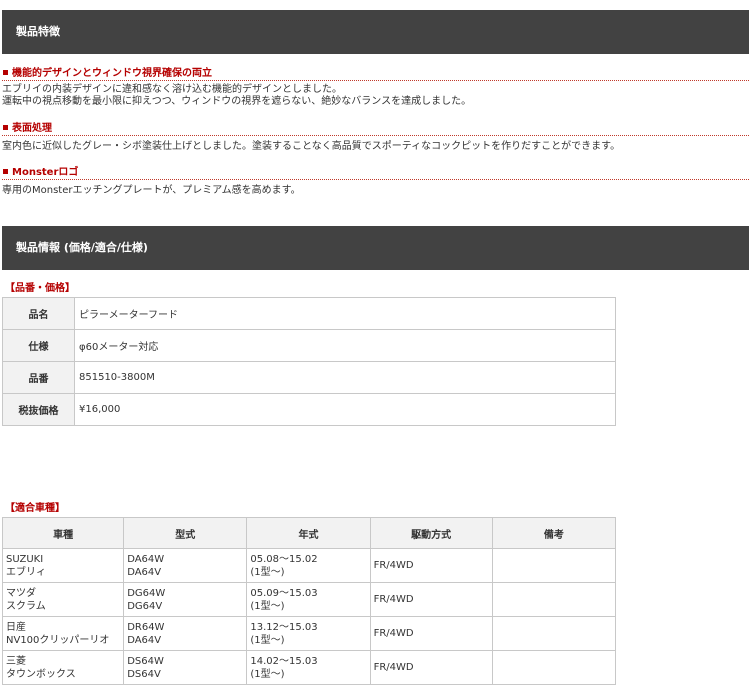 The image size is (749, 700). I want to click on features-header: 製品特徴, so click(375, 32).